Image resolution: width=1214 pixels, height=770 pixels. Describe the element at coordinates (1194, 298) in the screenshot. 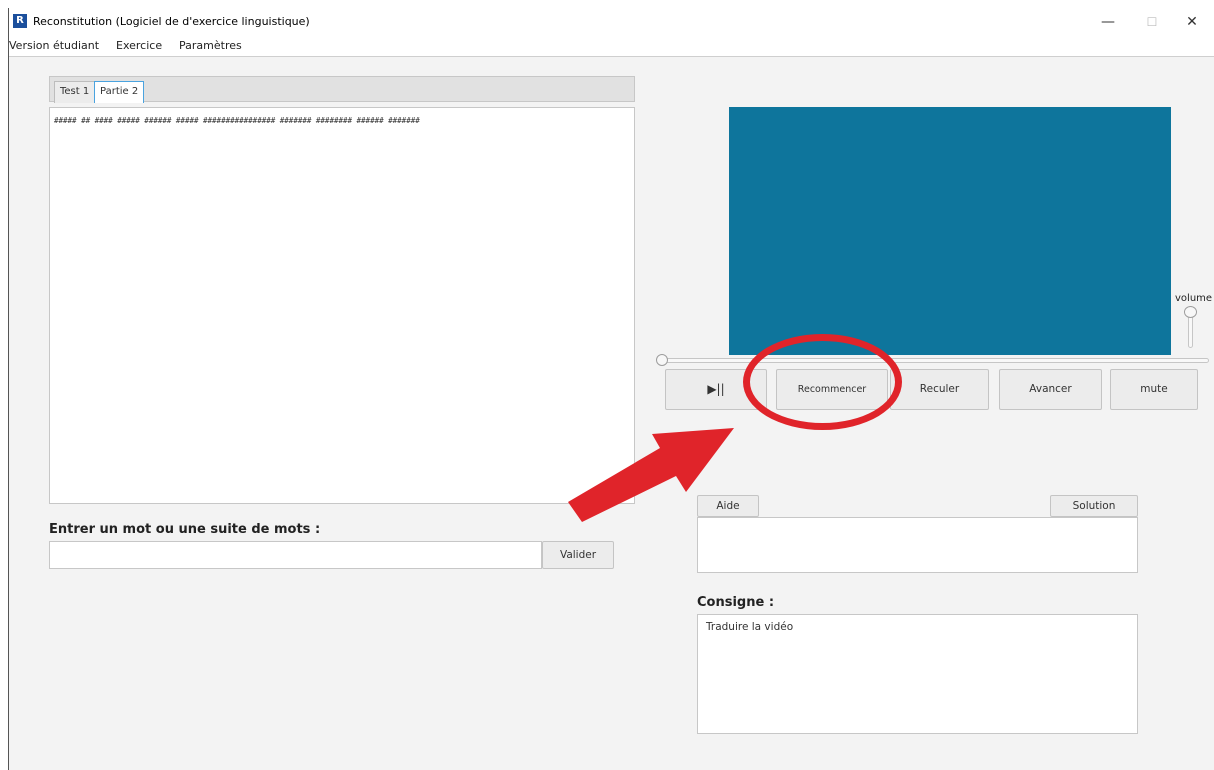

I see `volume-label: volume` at that location.